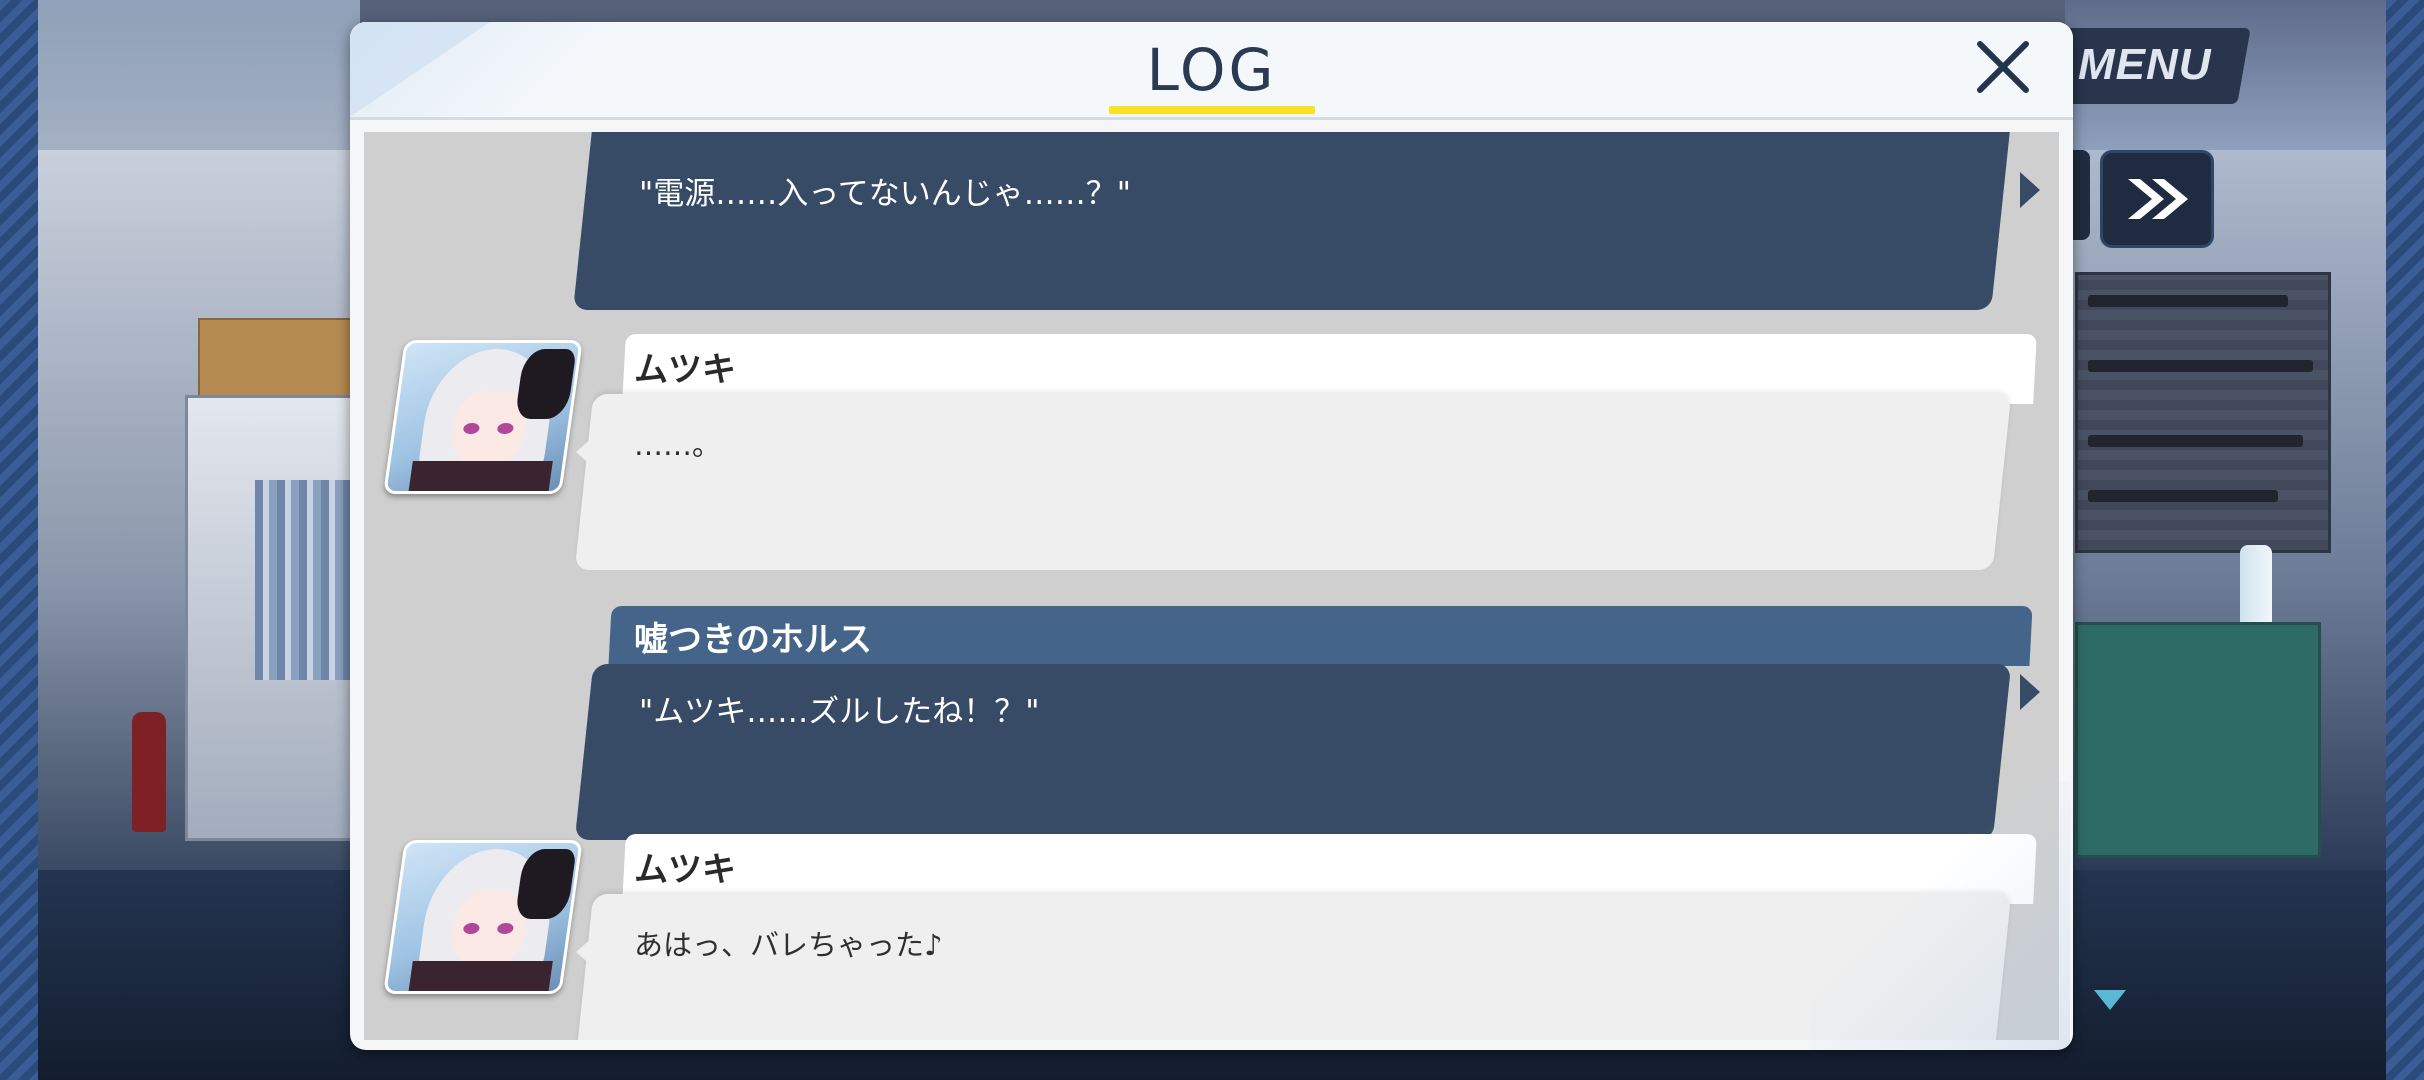 Image resolution: width=2424 pixels, height=1080 pixels. I want to click on title-underline, so click(1212, 110).